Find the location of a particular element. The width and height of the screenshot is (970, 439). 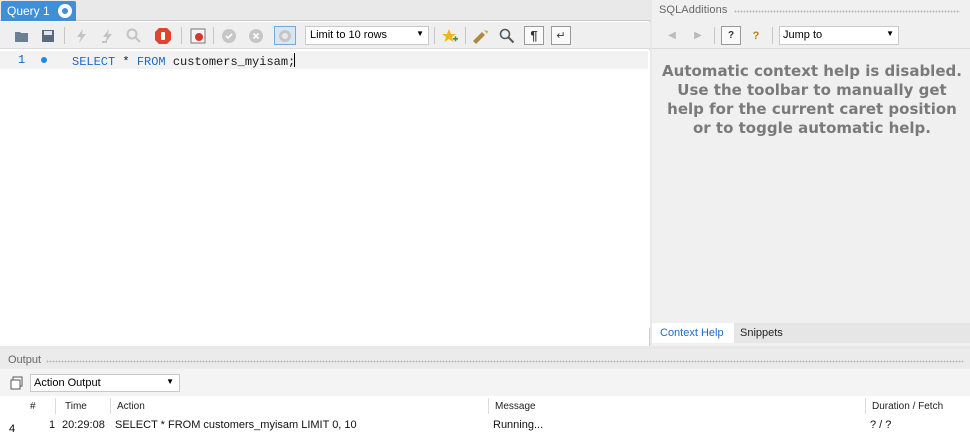

tab-query-1-label: Query 1 is located at coordinates (28, 11).